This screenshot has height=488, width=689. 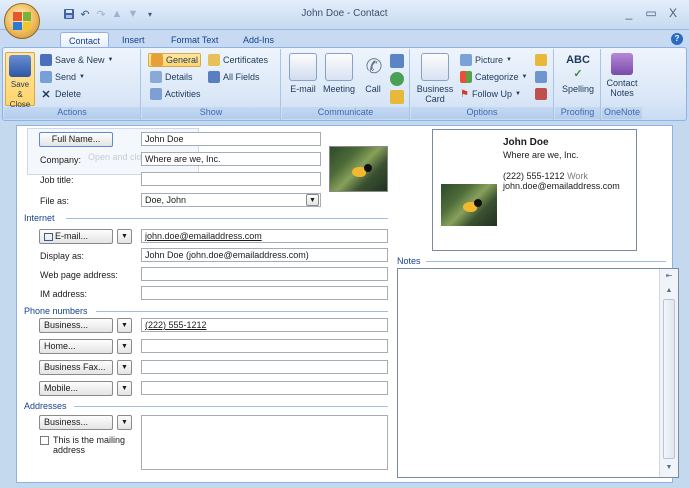 I want to click on card-company: Where are we, Inc., so click(x=541, y=155).